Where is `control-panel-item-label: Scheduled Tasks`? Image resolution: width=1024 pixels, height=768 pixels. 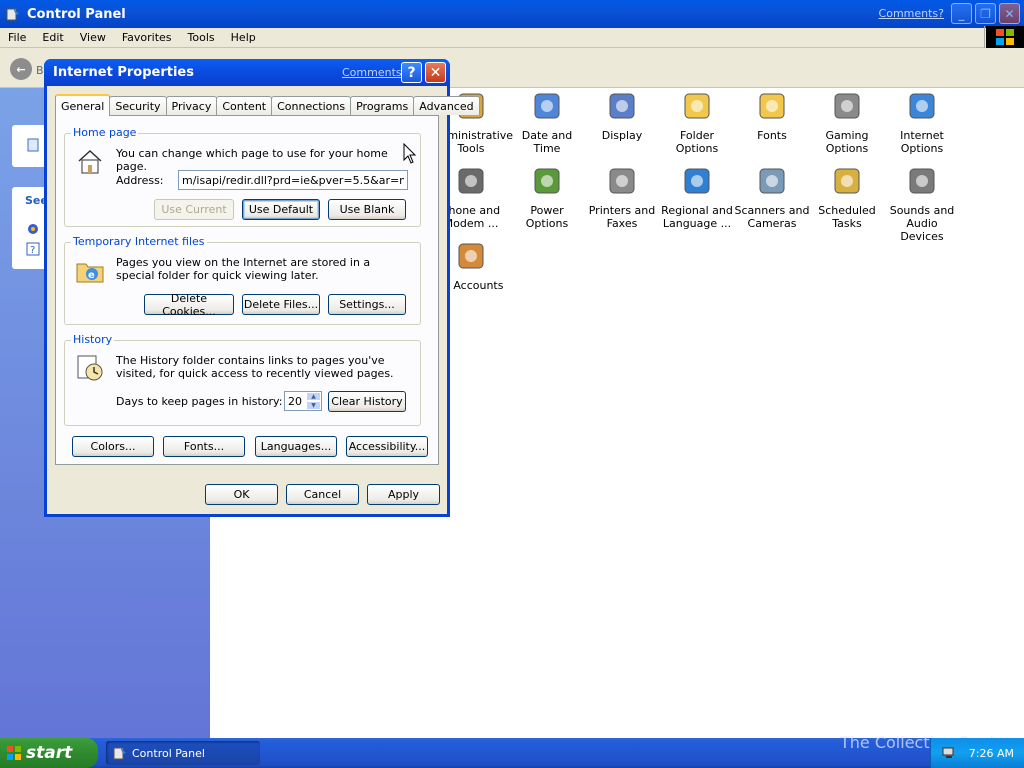 control-panel-item-label: Scheduled Tasks is located at coordinates (847, 217).